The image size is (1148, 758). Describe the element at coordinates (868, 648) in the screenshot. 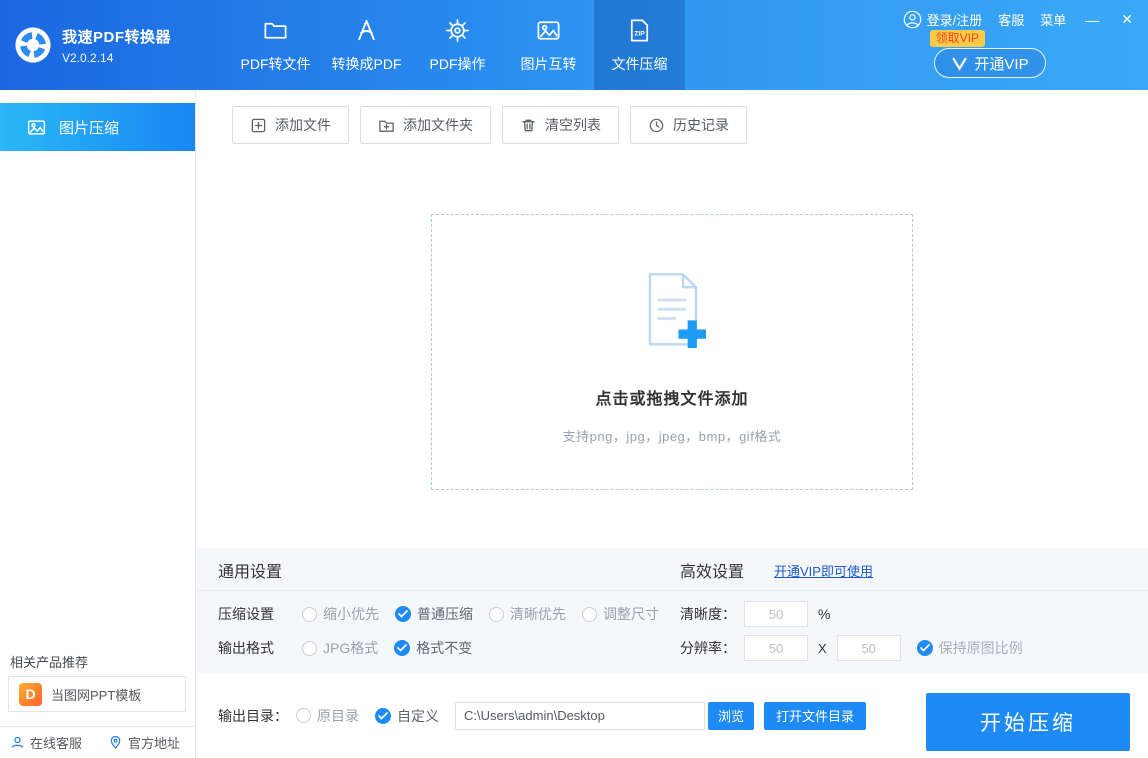

I see `resolution-height-input` at that location.